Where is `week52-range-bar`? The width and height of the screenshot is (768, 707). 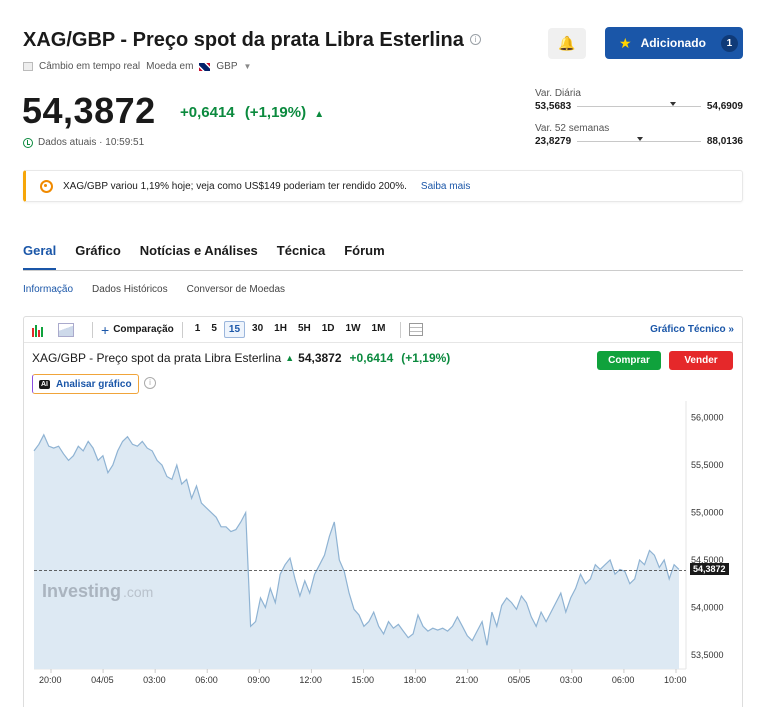
week52-range-bar is located at coordinates (639, 139).